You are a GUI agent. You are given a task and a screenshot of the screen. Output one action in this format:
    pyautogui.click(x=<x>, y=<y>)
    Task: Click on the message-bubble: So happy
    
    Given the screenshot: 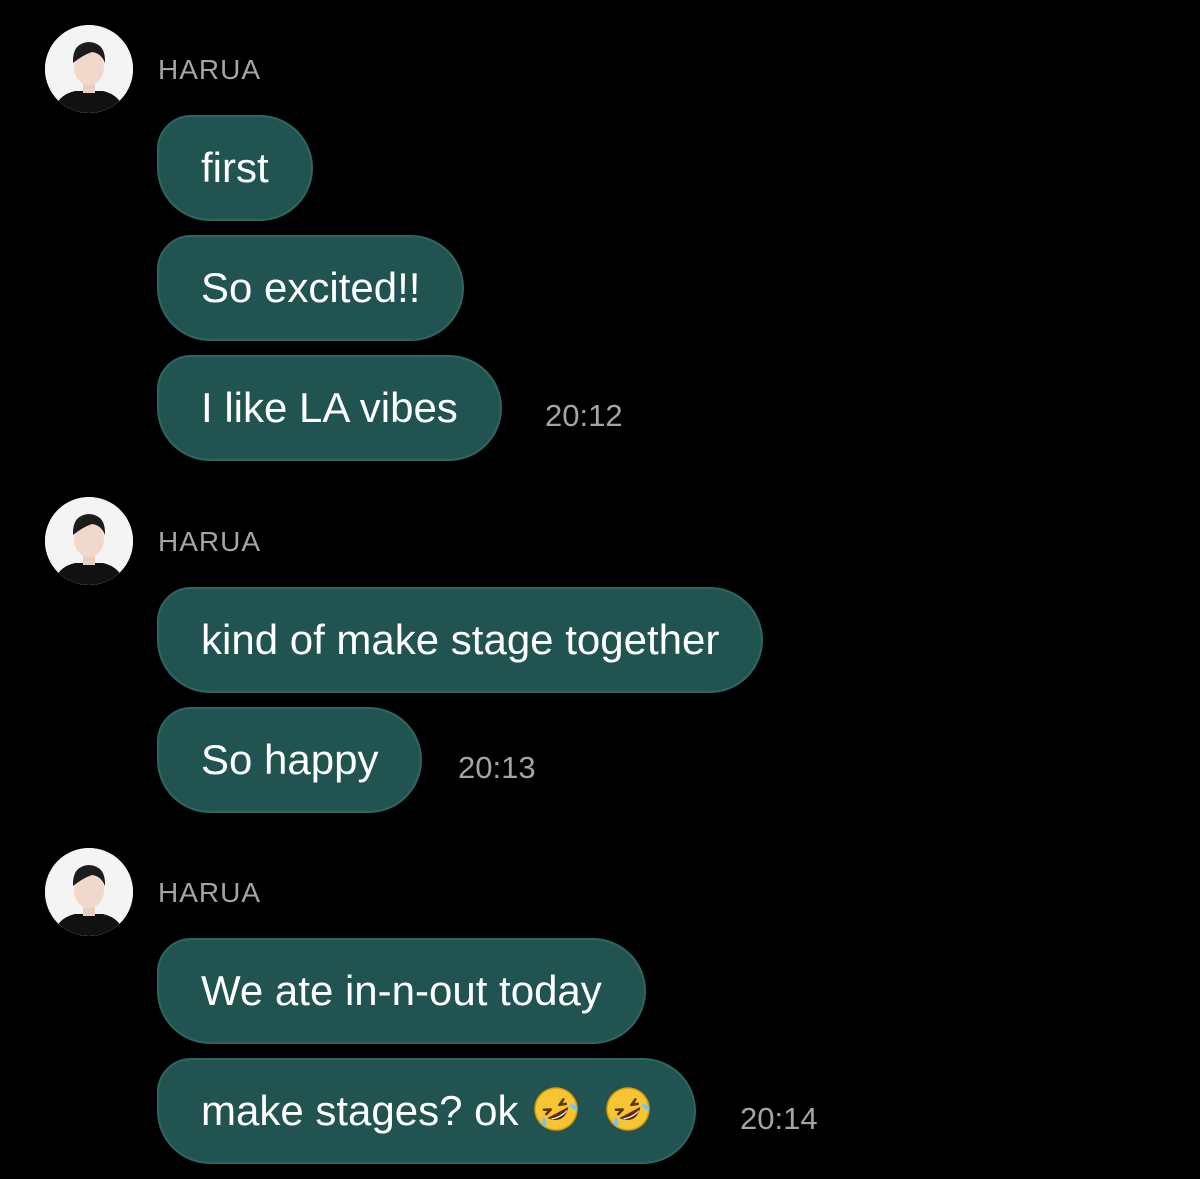 What is the action you would take?
    pyautogui.click(x=290, y=760)
    